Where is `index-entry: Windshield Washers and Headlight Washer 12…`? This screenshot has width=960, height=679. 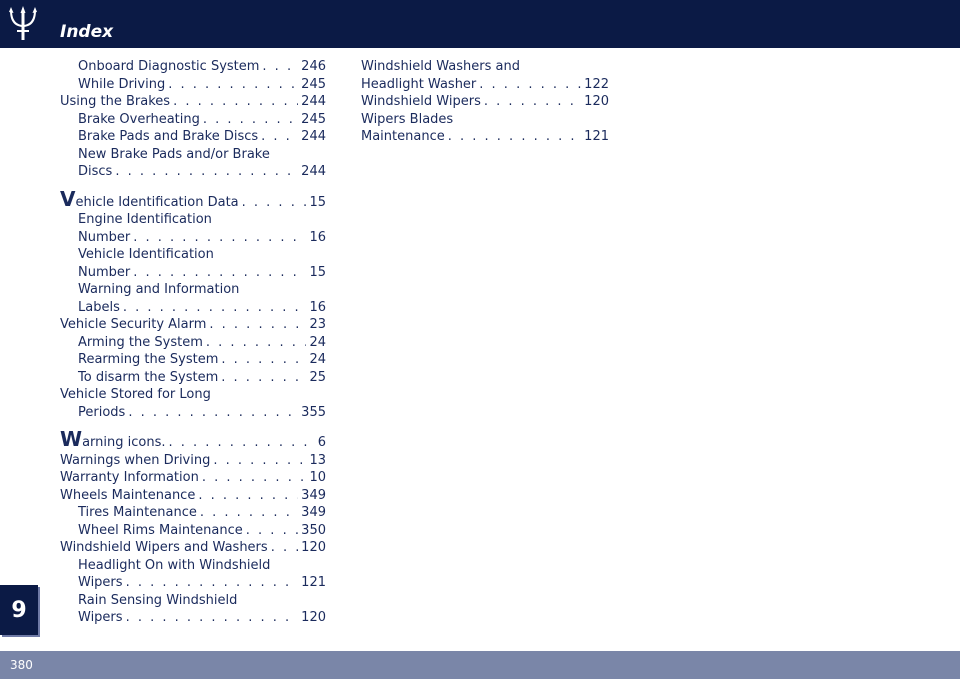
index-entry: Windshield Washers and Headlight Washer 12… is located at coordinates (485, 75).